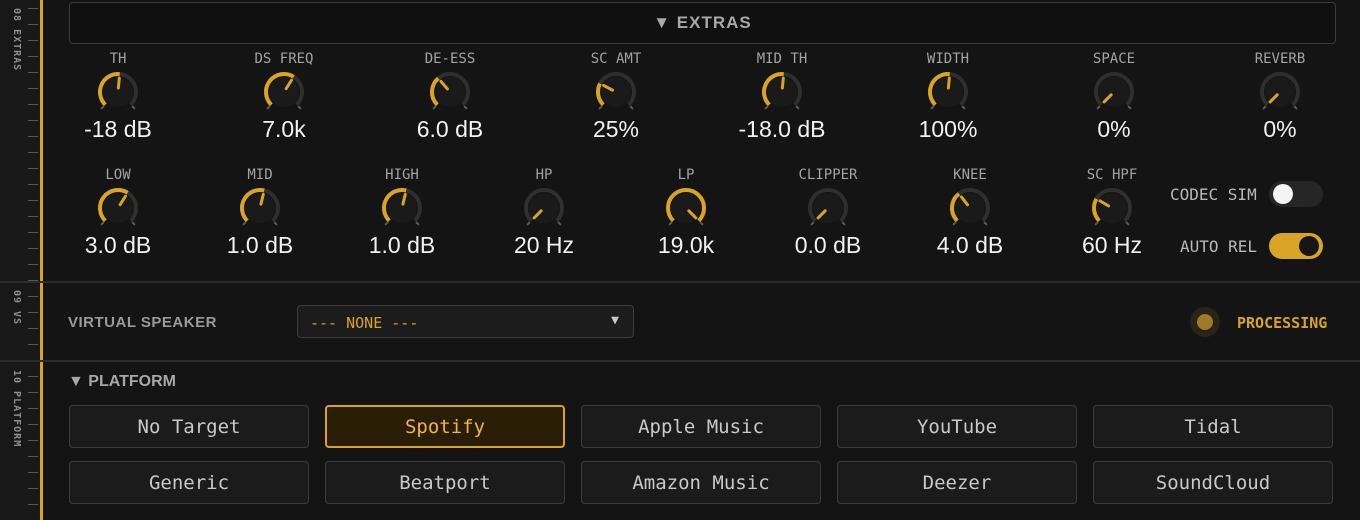  Describe the element at coordinates (189, 426) in the screenshot. I see `platform-button-no-target: No Target` at that location.